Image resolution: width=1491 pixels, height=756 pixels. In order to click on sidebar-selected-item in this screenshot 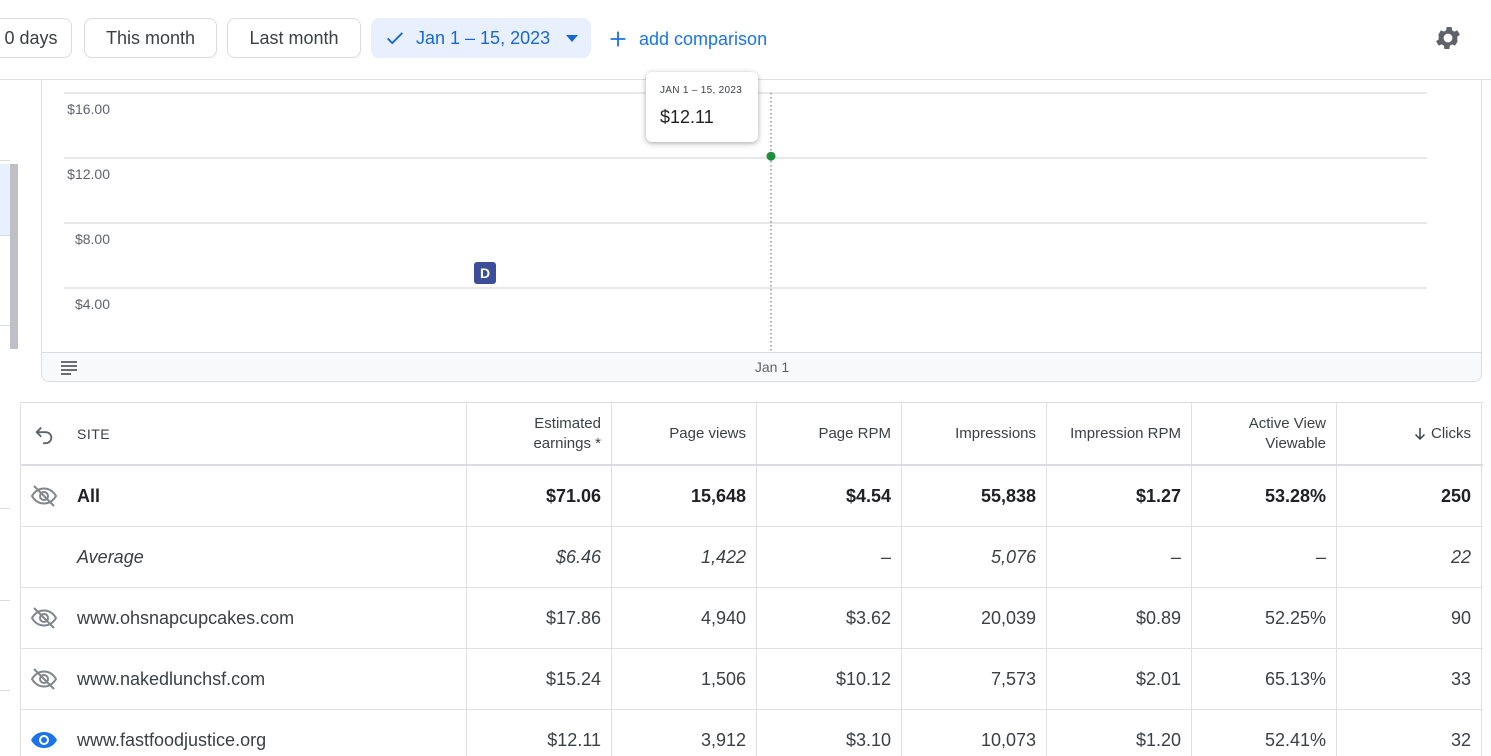, I will do `click(5, 200)`.